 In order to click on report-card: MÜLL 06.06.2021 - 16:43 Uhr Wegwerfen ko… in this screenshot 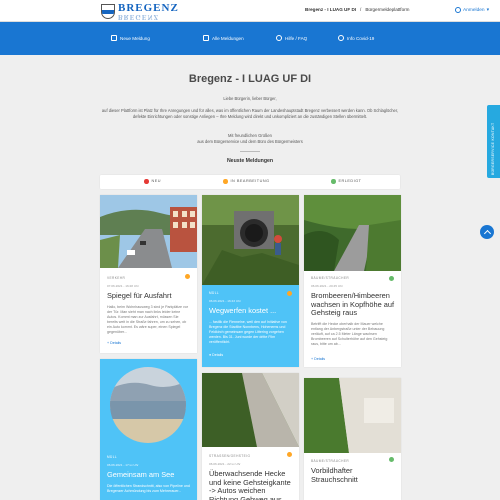, I will do `click(250, 281)`.